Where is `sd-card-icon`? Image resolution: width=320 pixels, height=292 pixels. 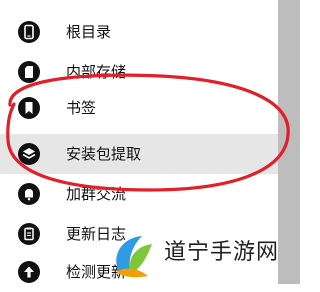 sd-card-icon is located at coordinates (29, 72).